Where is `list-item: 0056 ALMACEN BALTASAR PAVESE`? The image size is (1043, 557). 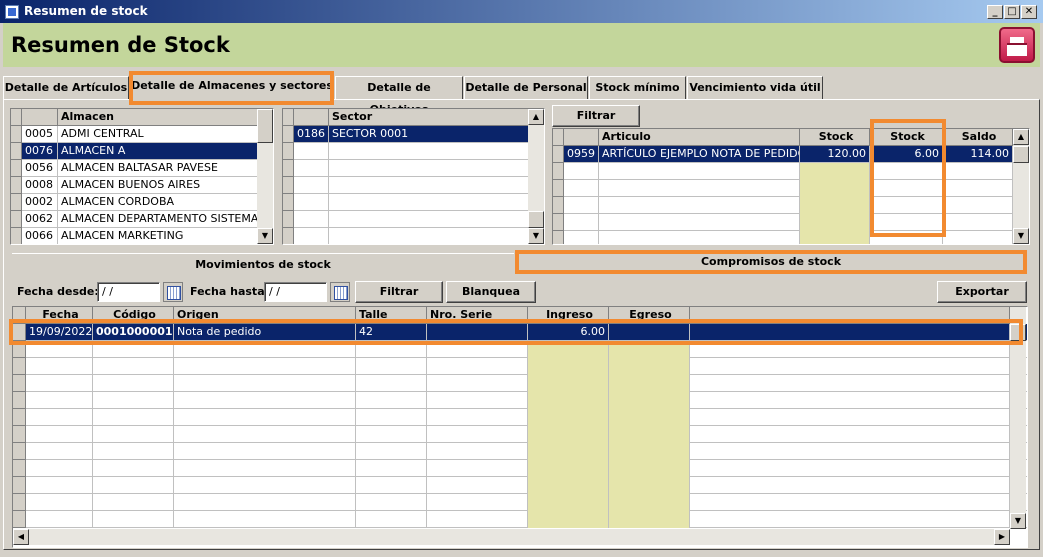 list-item: 0056 ALMACEN BALTASAR PAVESE is located at coordinates (142, 168).